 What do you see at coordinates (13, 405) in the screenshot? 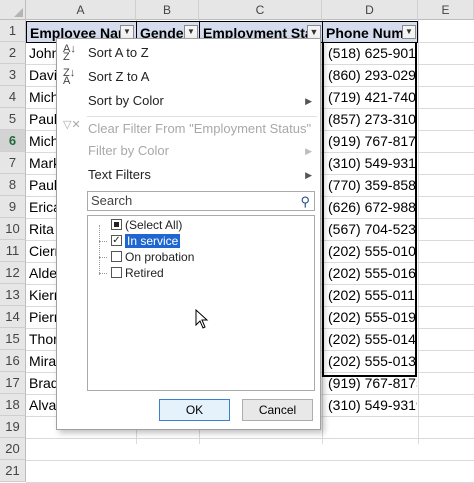
I see `row-header: 18` at bounding box center [13, 405].